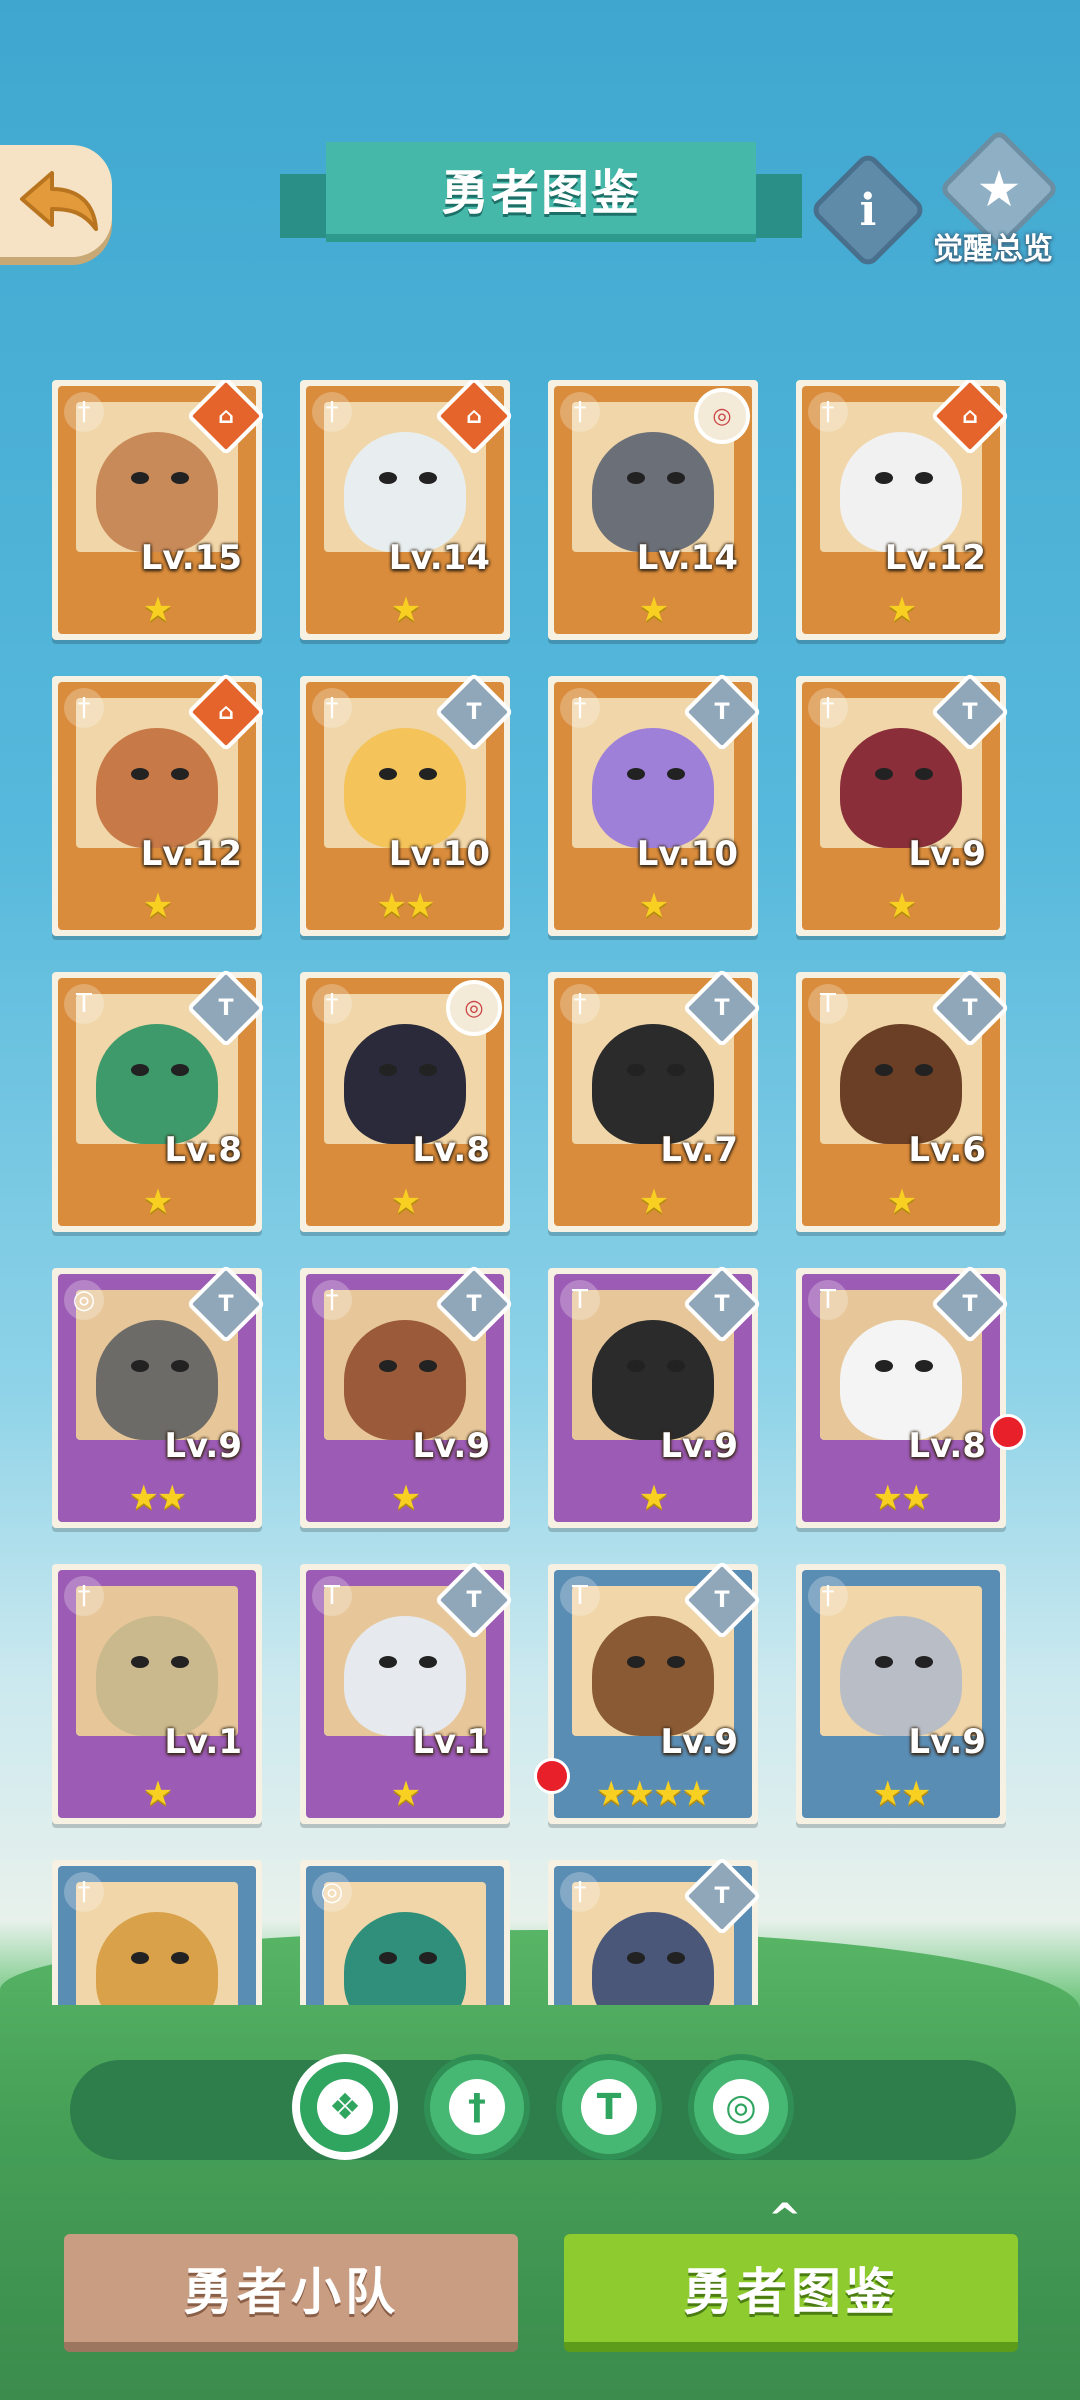 This screenshot has width=1080, height=2400. Describe the element at coordinates (658, 801) in the screenshot. I see `card-frame: † T Lv.10 ★` at that location.